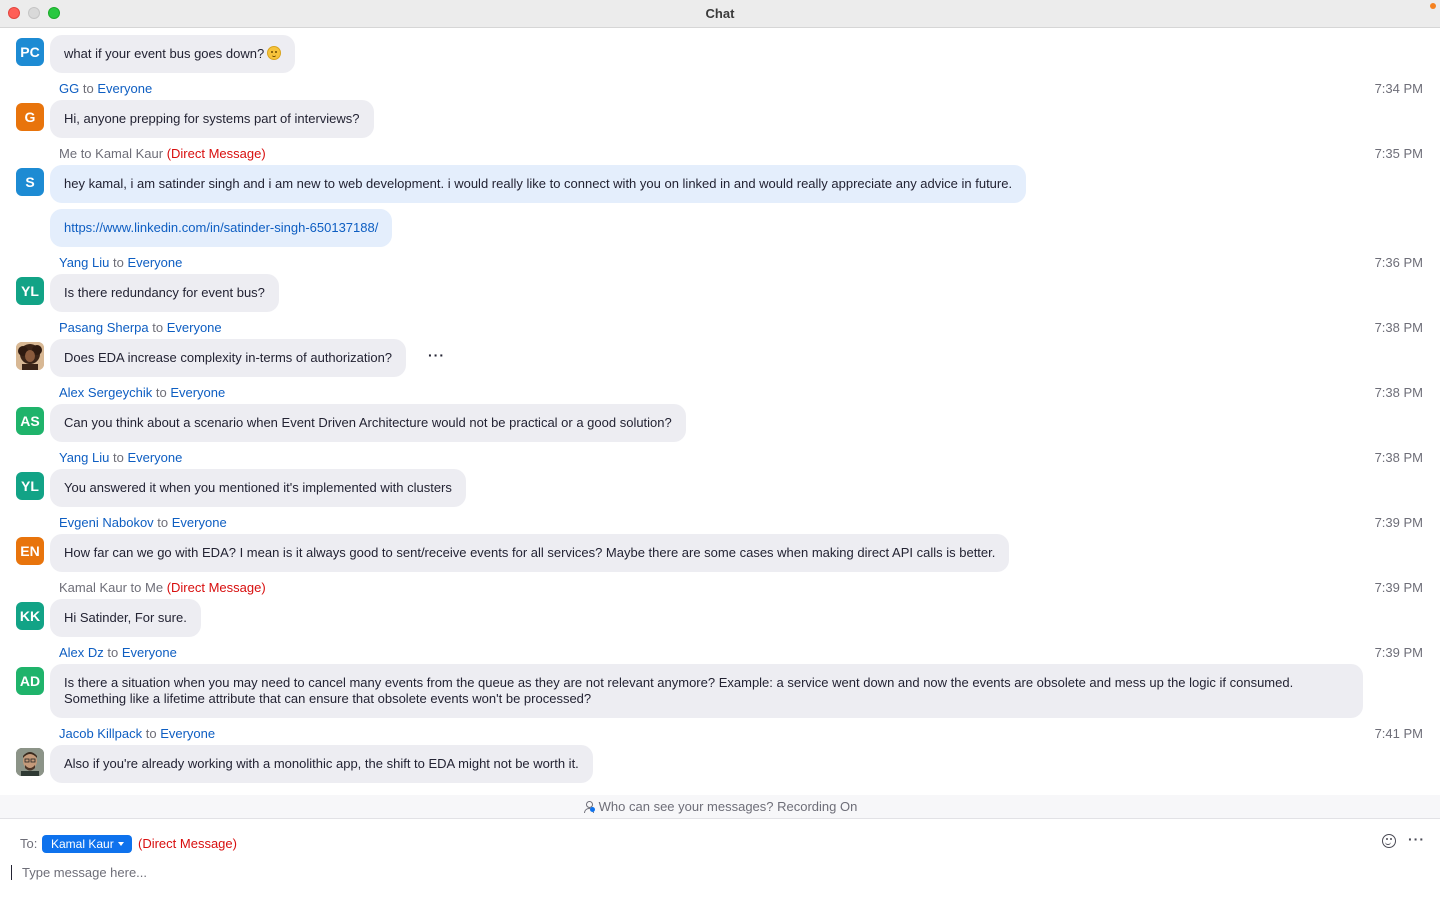  Describe the element at coordinates (722, 872) in the screenshot. I see `message-input` at that location.